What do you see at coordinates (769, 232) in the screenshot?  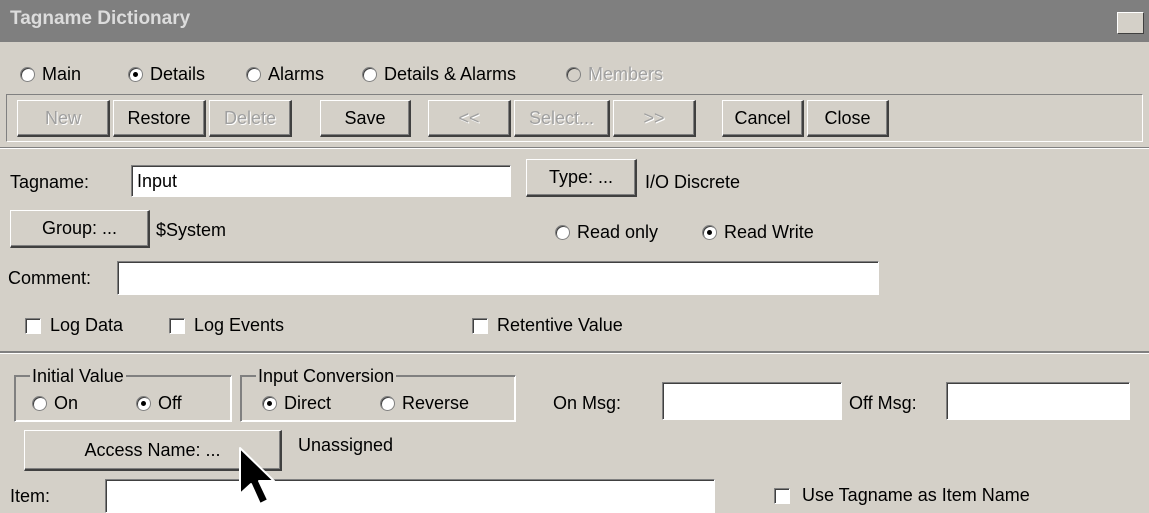 I see `read-write-label: Read Write` at bounding box center [769, 232].